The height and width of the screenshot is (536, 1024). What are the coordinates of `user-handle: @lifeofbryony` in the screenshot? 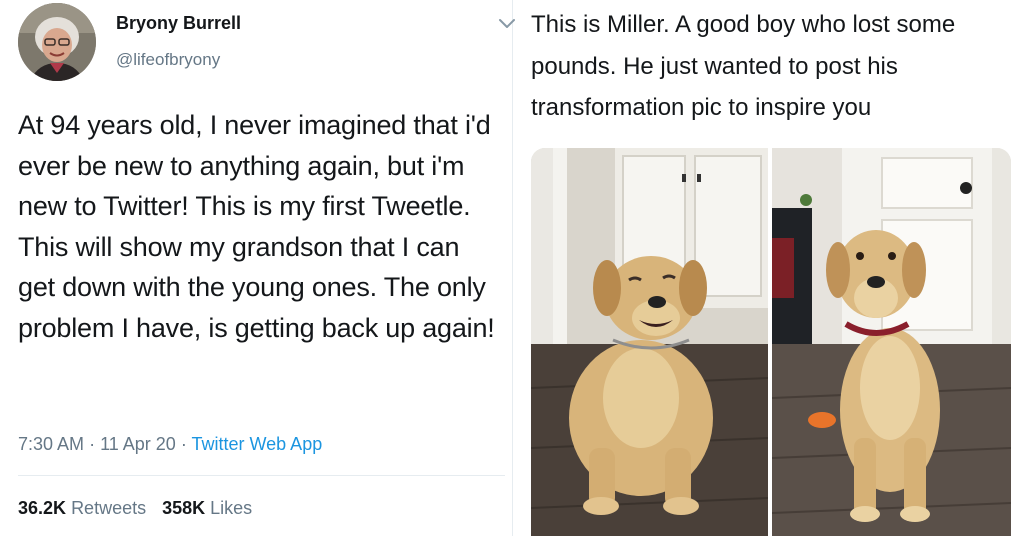 It's located at (168, 60).